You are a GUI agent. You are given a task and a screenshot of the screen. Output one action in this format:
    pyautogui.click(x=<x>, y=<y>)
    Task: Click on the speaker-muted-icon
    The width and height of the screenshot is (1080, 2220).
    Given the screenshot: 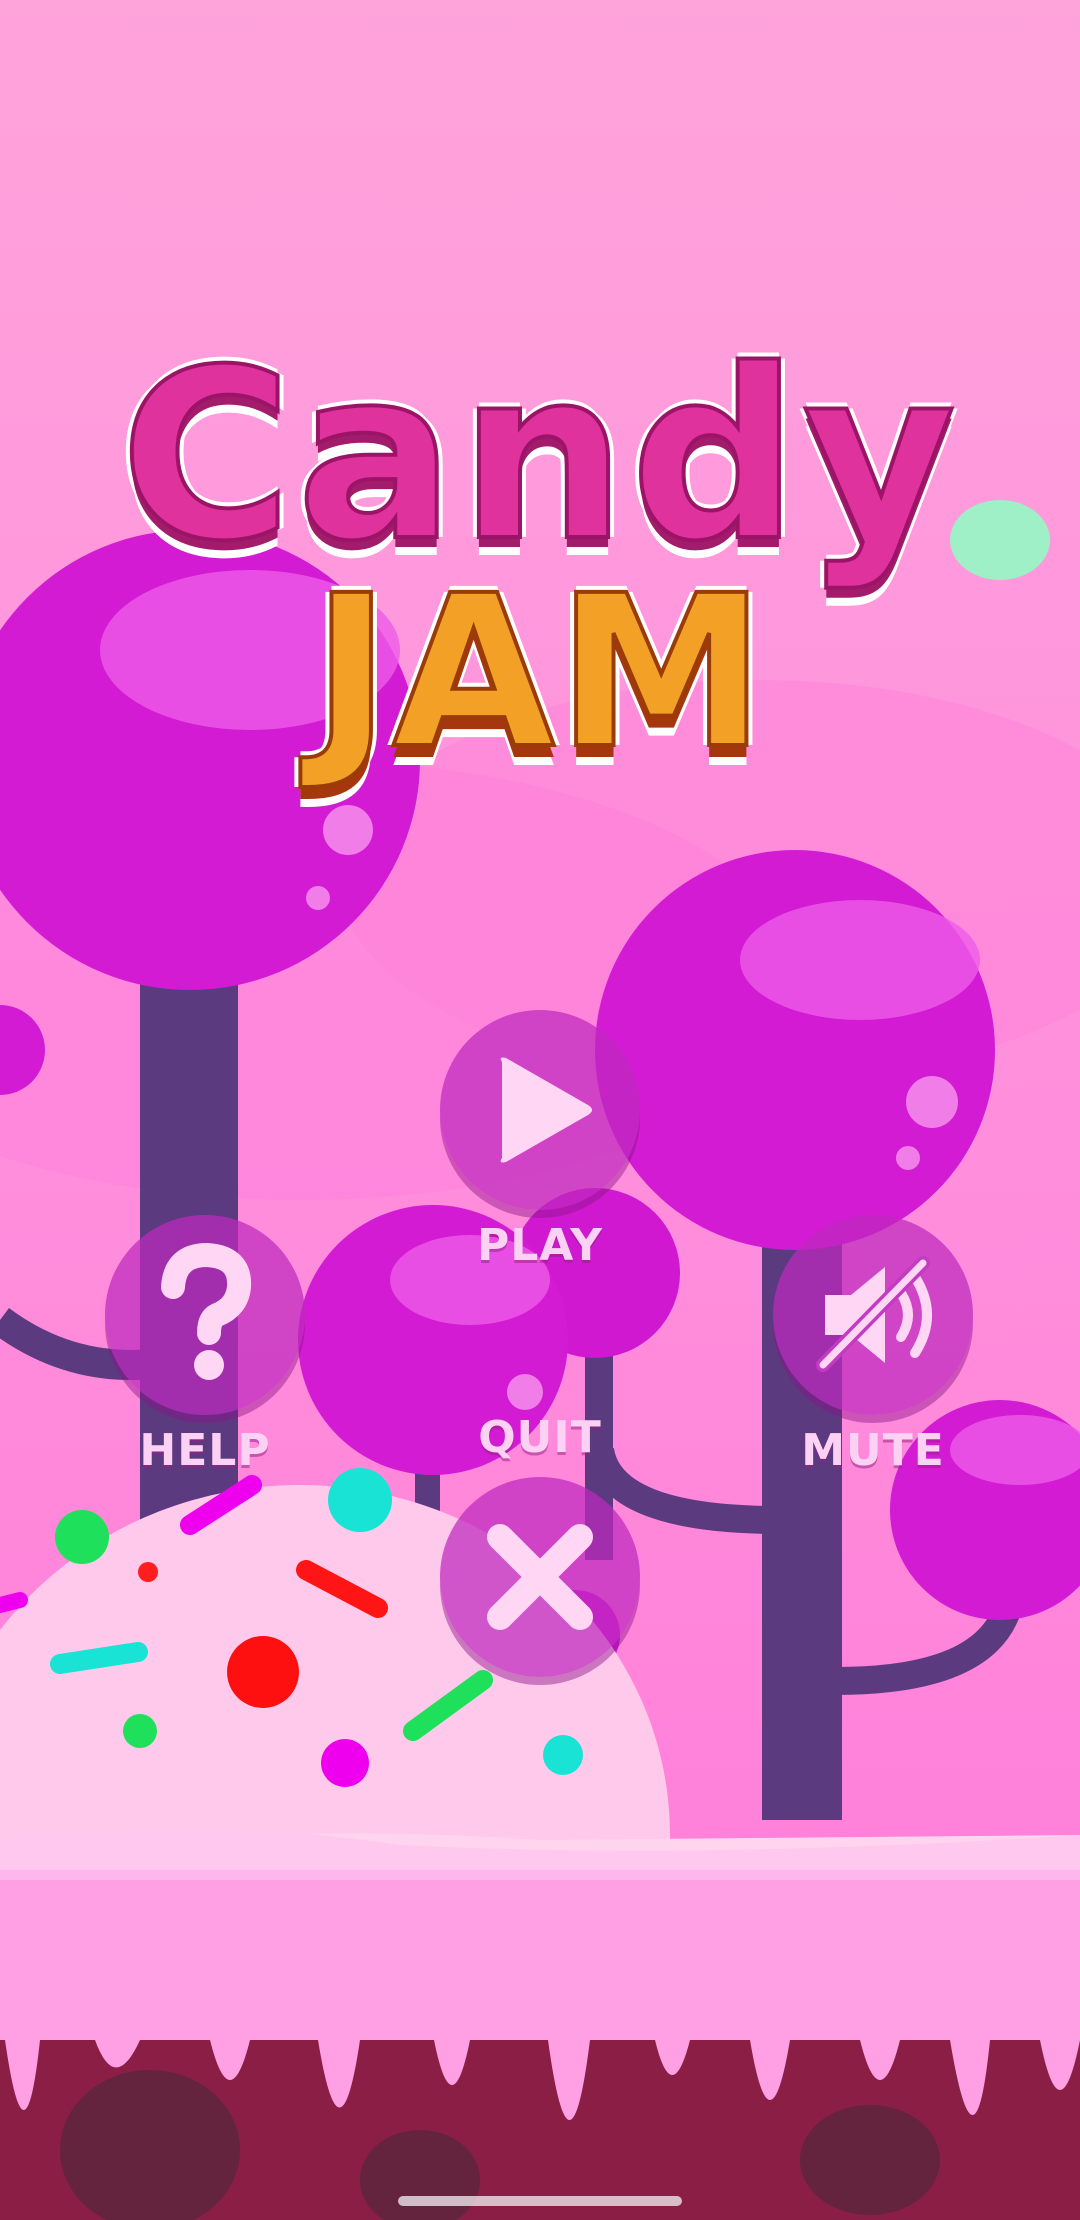 What is the action you would take?
    pyautogui.click(x=874, y=1314)
    